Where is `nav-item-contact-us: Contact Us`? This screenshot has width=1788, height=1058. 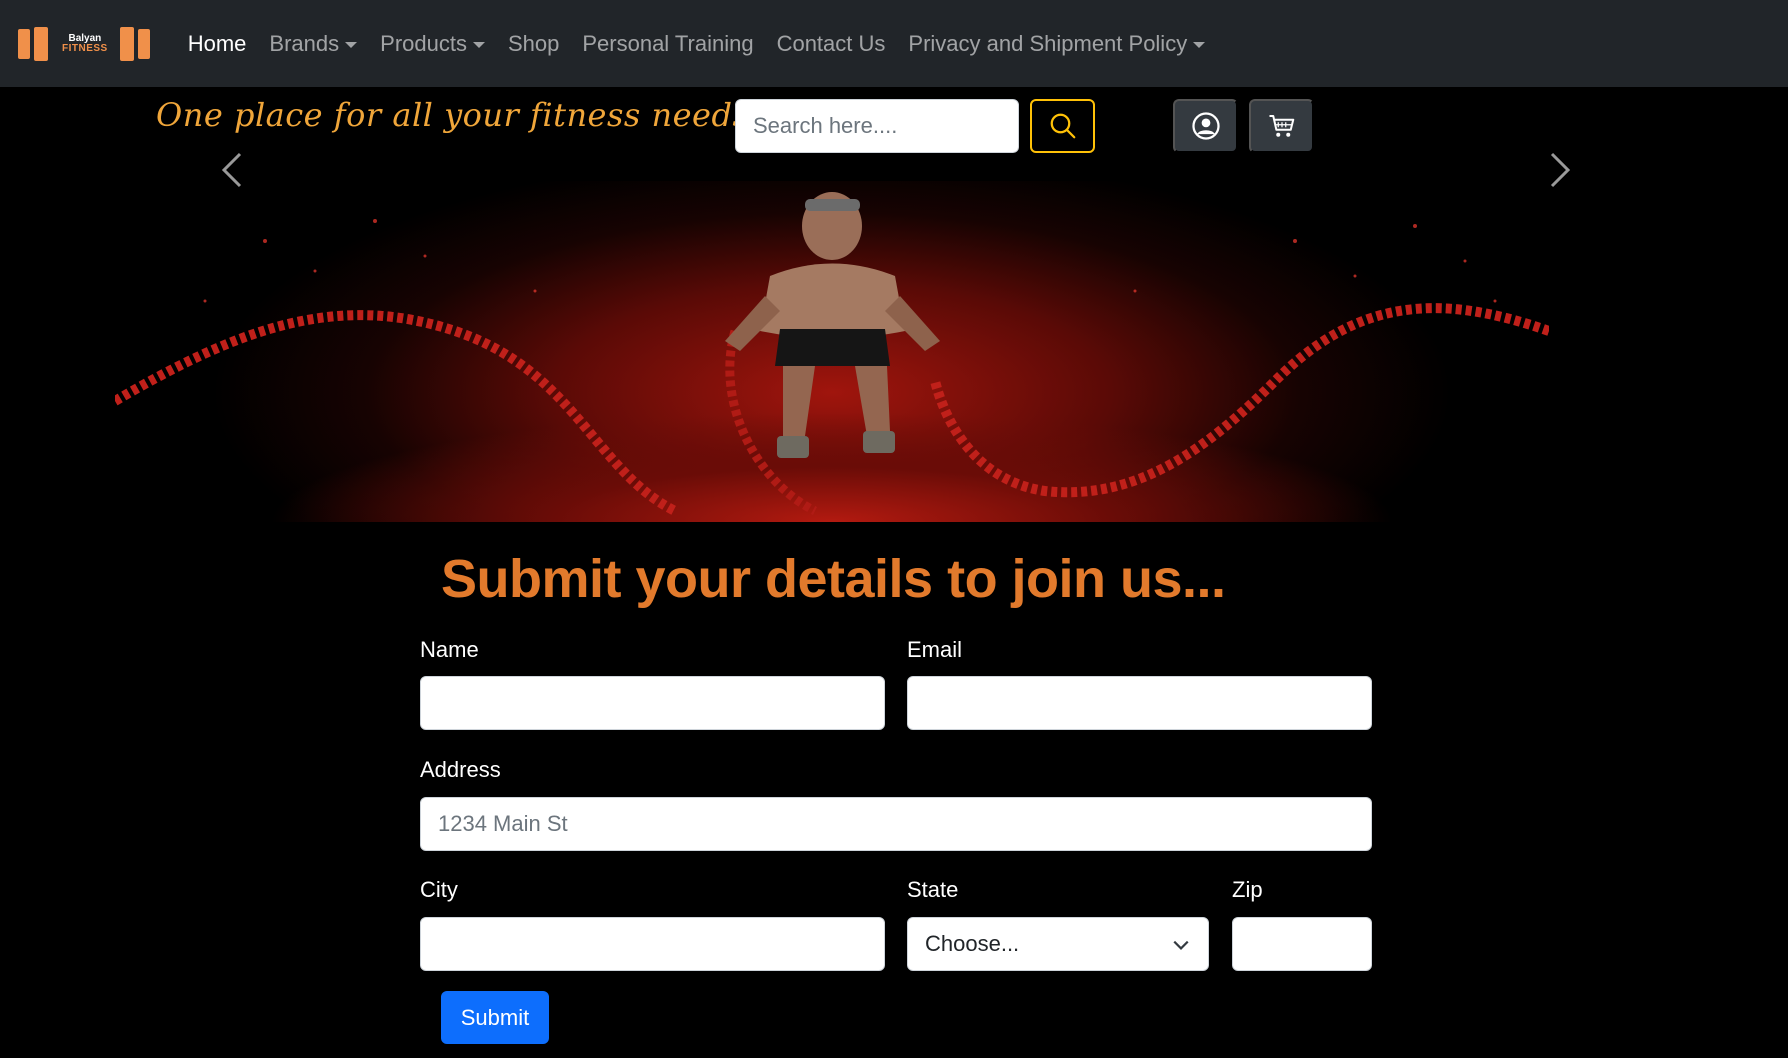 nav-item-contact-us: Contact Us is located at coordinates (831, 44).